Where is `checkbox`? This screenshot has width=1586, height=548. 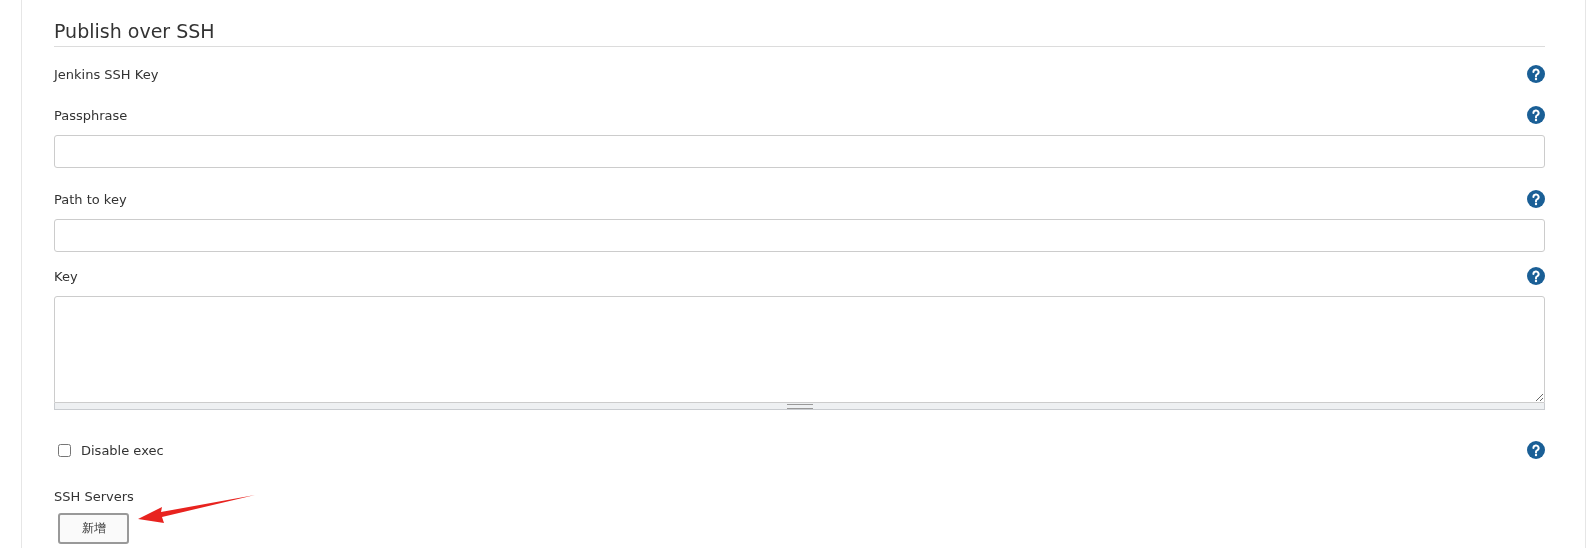 checkbox is located at coordinates (64, 450).